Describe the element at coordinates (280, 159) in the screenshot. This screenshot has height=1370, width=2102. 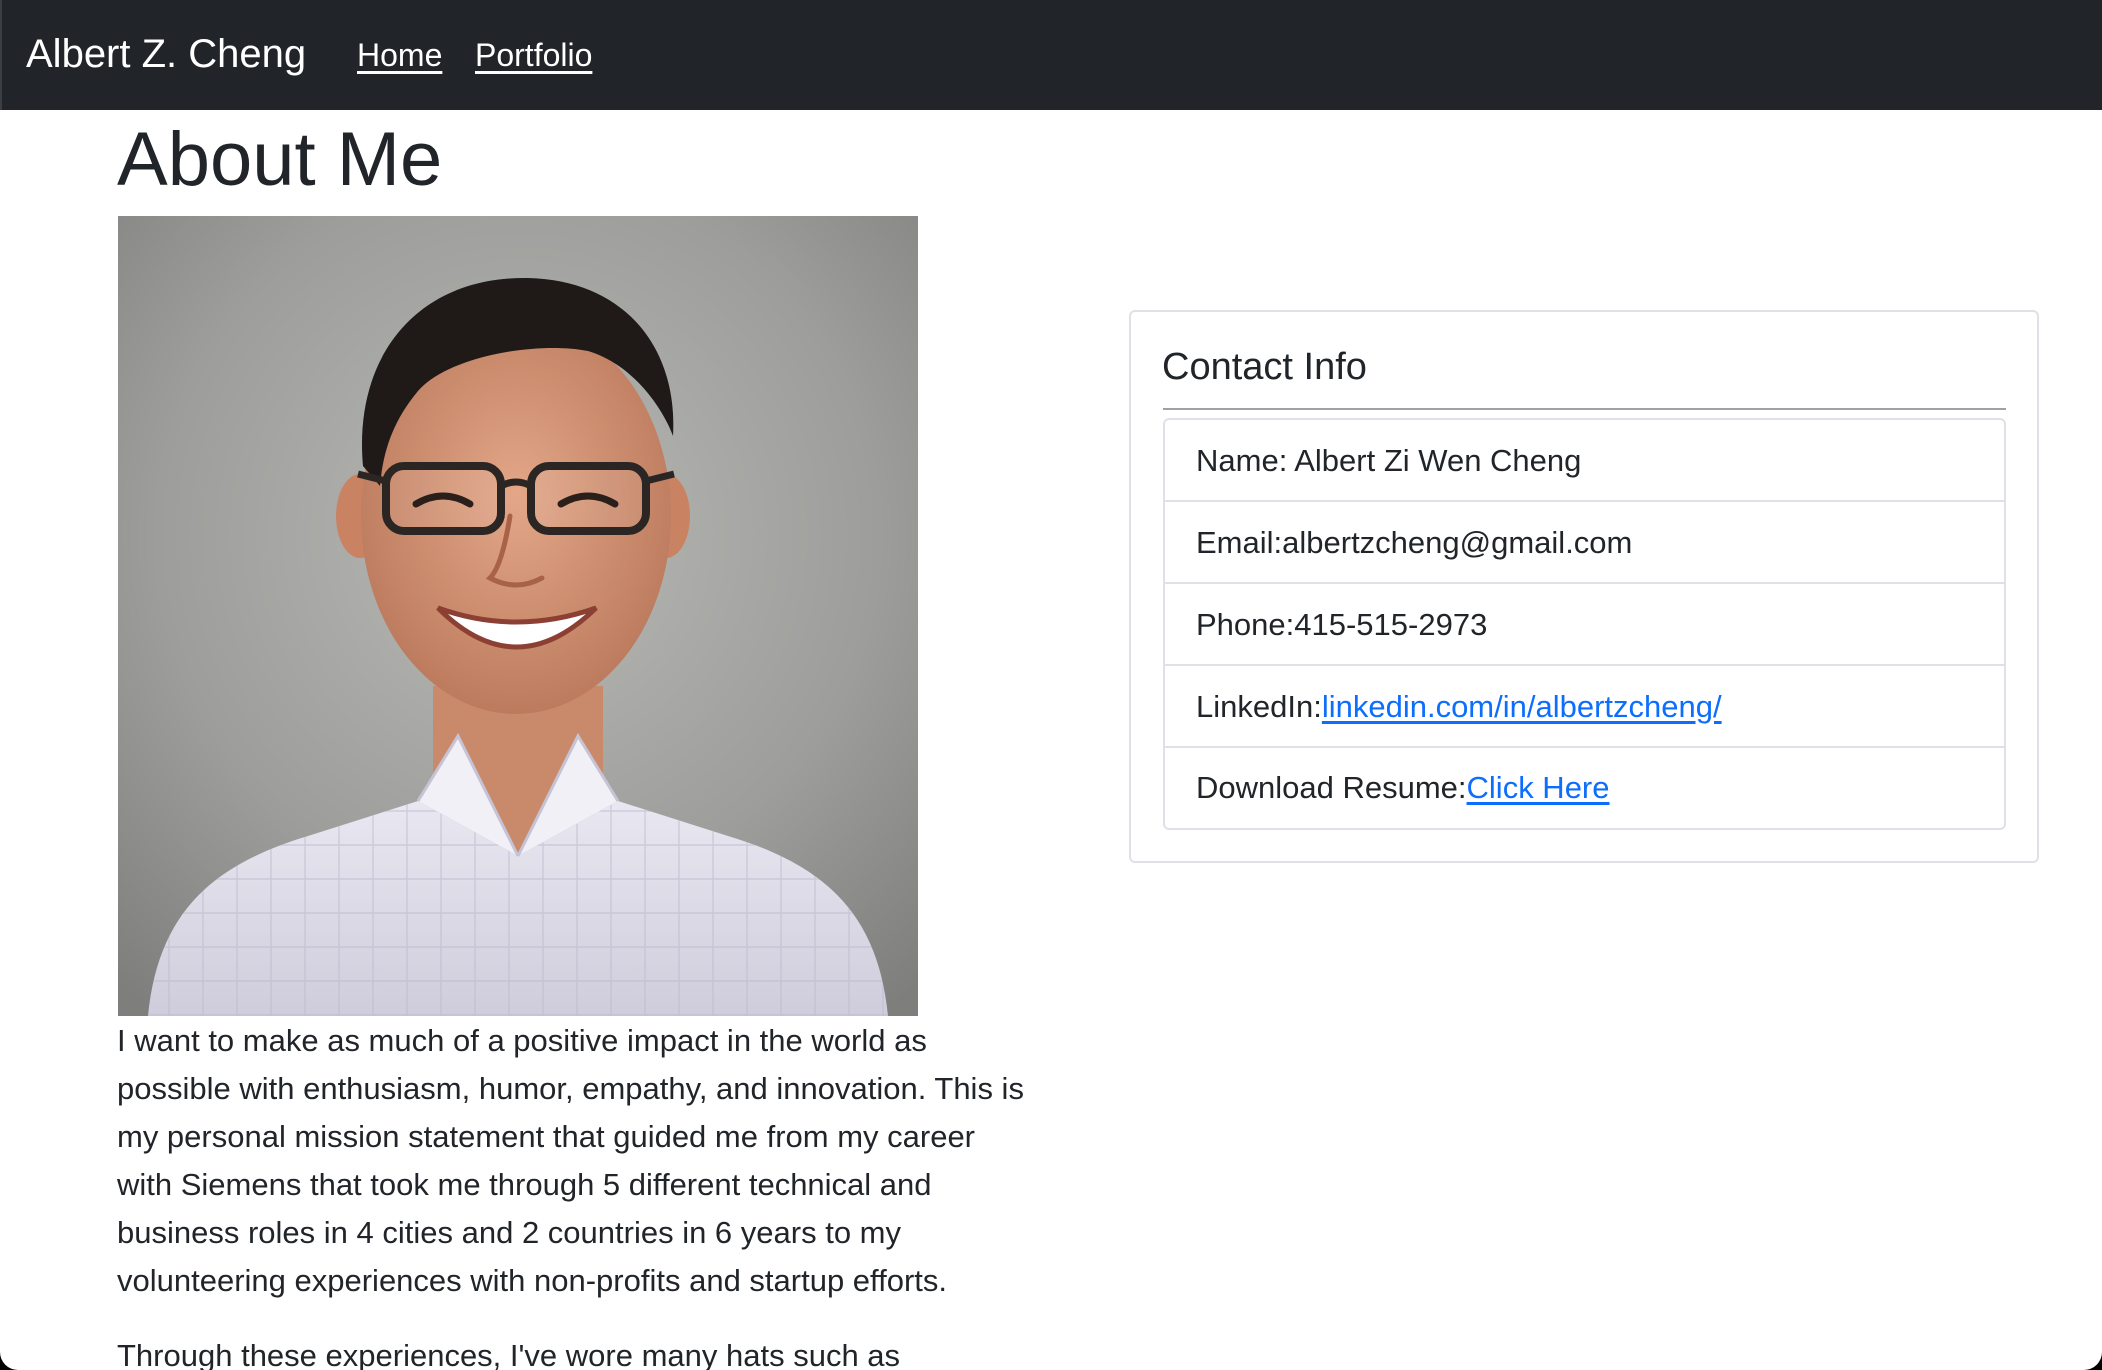
I see `page-title: About Me` at that location.